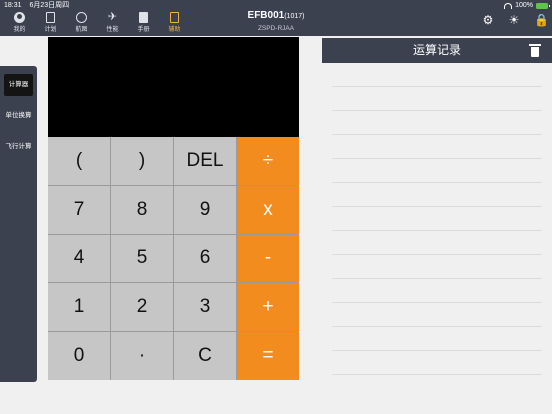 The width and height of the screenshot is (552, 414). I want to click on key-equals: =, so click(268, 356).